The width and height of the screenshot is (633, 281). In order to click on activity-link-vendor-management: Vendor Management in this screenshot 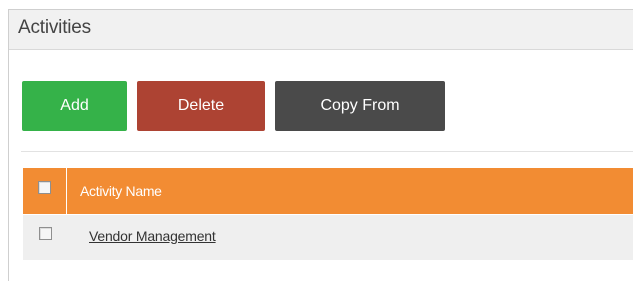, I will do `click(152, 236)`.